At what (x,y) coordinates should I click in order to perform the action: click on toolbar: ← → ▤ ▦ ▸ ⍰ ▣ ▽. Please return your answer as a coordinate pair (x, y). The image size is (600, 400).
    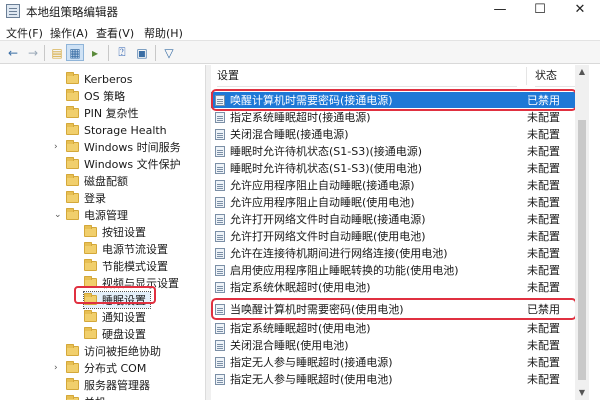
    Looking at the image, I should click on (300, 52).